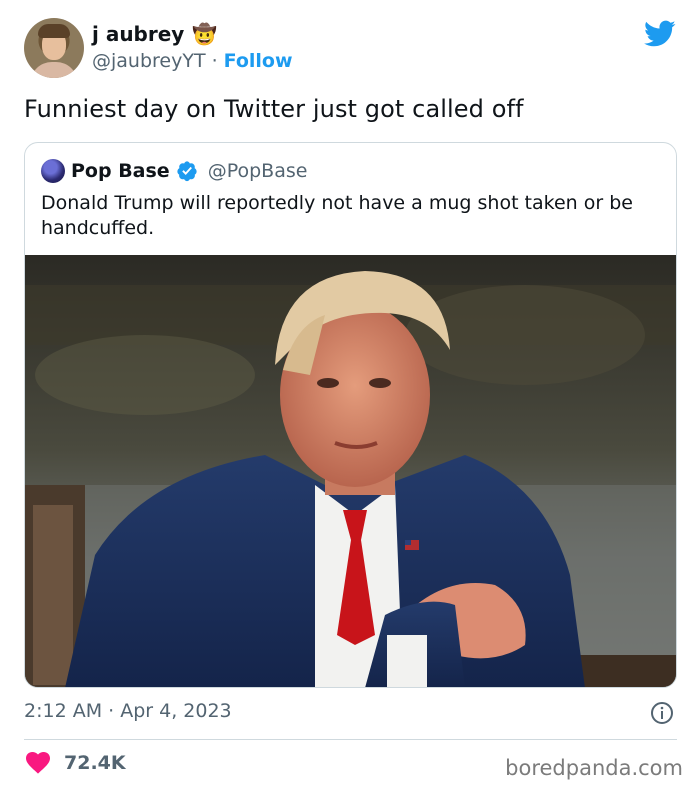 The height and width of the screenshot is (791, 700). Describe the element at coordinates (120, 171) in the screenshot. I see `quoted-author-name: Pop Base` at that location.